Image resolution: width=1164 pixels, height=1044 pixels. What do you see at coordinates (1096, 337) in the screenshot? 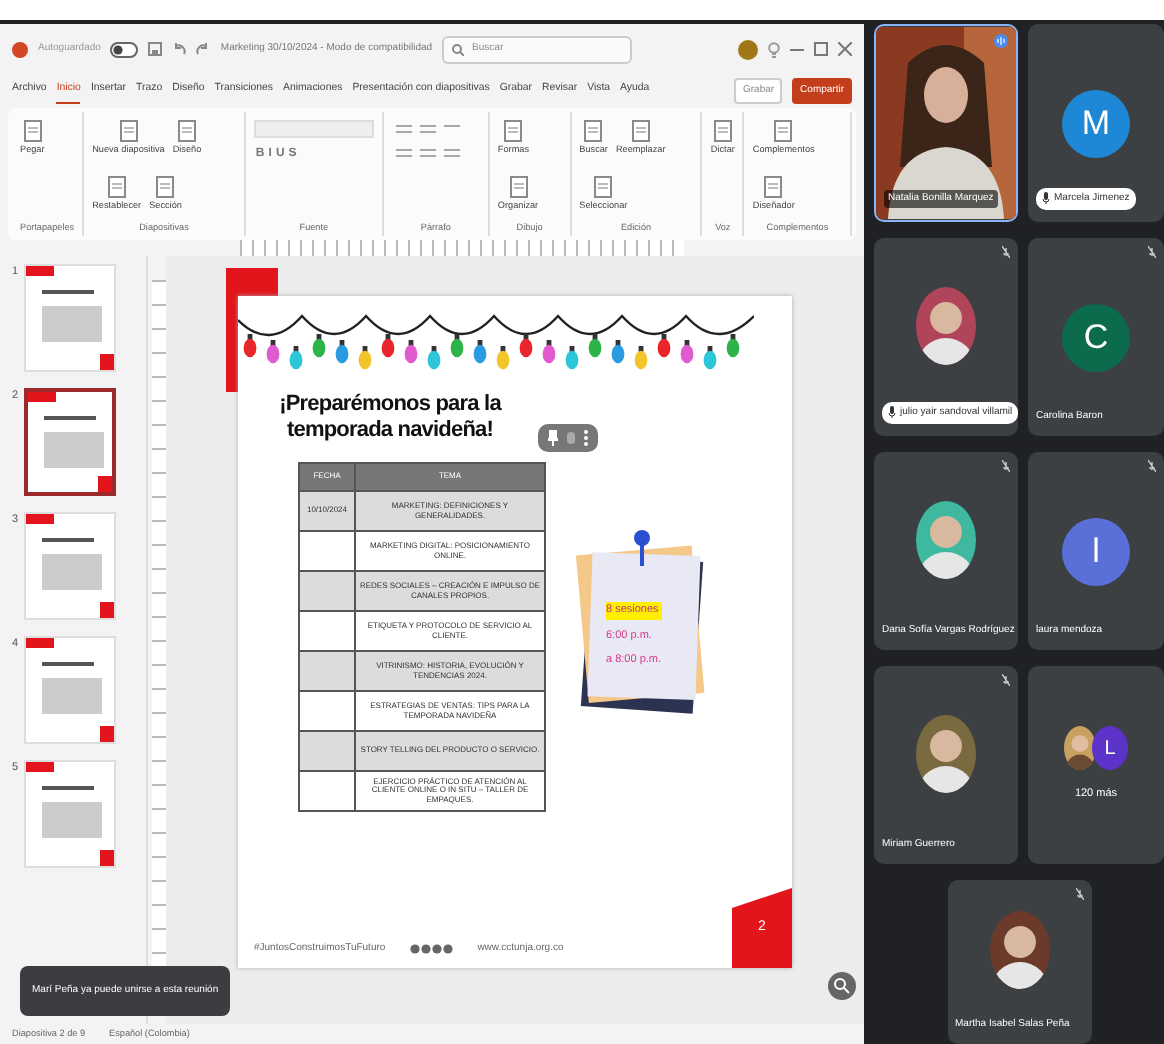
I see `avatar: C` at bounding box center [1096, 337].